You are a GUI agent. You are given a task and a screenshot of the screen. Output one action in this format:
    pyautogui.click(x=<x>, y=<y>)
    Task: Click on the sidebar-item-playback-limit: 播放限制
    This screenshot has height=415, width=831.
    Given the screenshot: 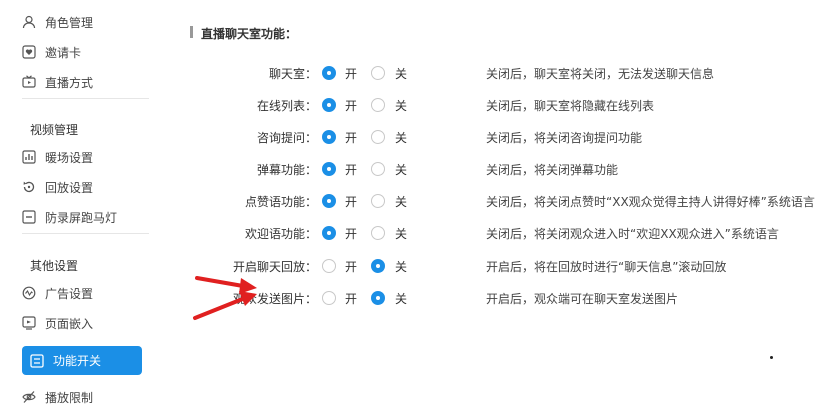 What is the action you would take?
    pyautogui.click(x=57, y=397)
    